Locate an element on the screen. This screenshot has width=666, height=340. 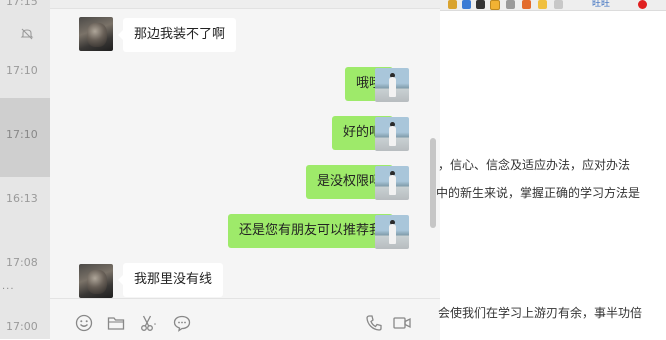
mute-icon is located at coordinates (27, 33).